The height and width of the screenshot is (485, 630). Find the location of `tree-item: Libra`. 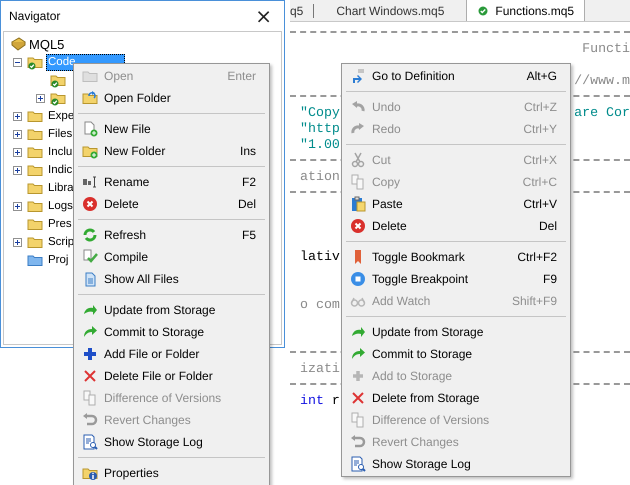

tree-item: Libra is located at coordinates (61, 188).